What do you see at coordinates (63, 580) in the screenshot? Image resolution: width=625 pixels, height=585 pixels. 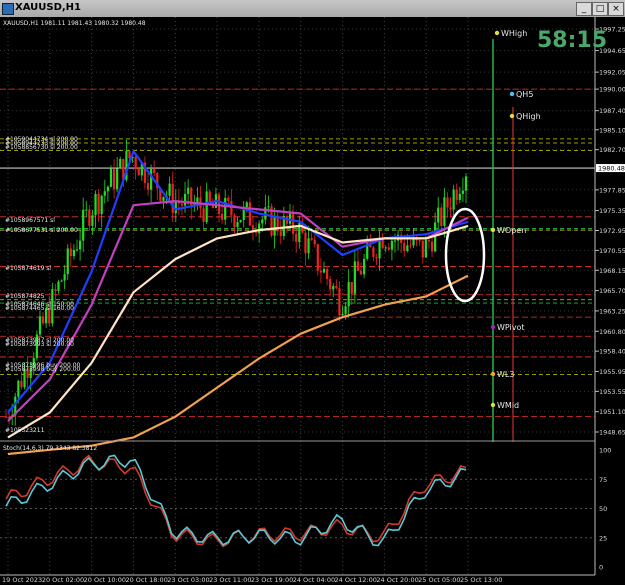 I see `time-label: 20 Oct 02:00` at bounding box center [63, 580].